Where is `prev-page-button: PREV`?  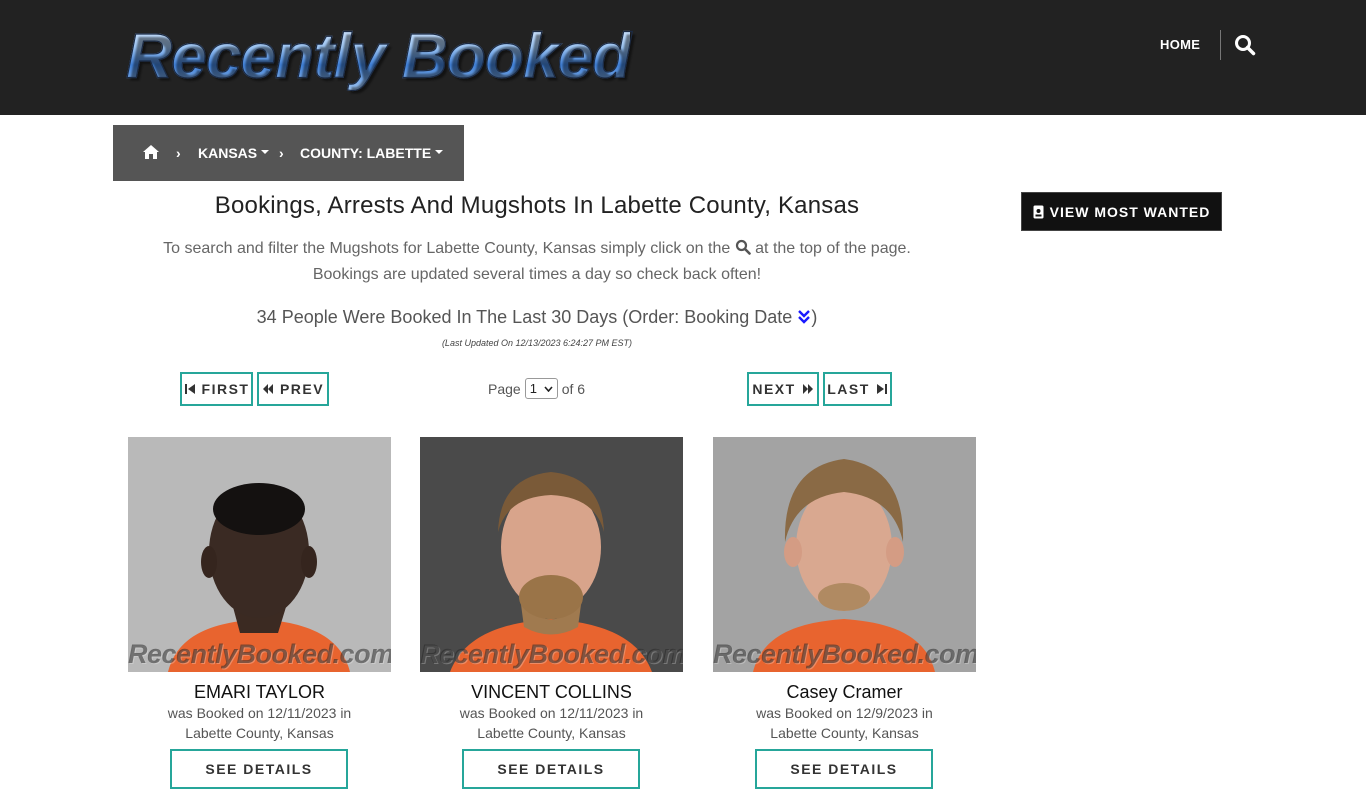
prev-page-button: PREV is located at coordinates (293, 389).